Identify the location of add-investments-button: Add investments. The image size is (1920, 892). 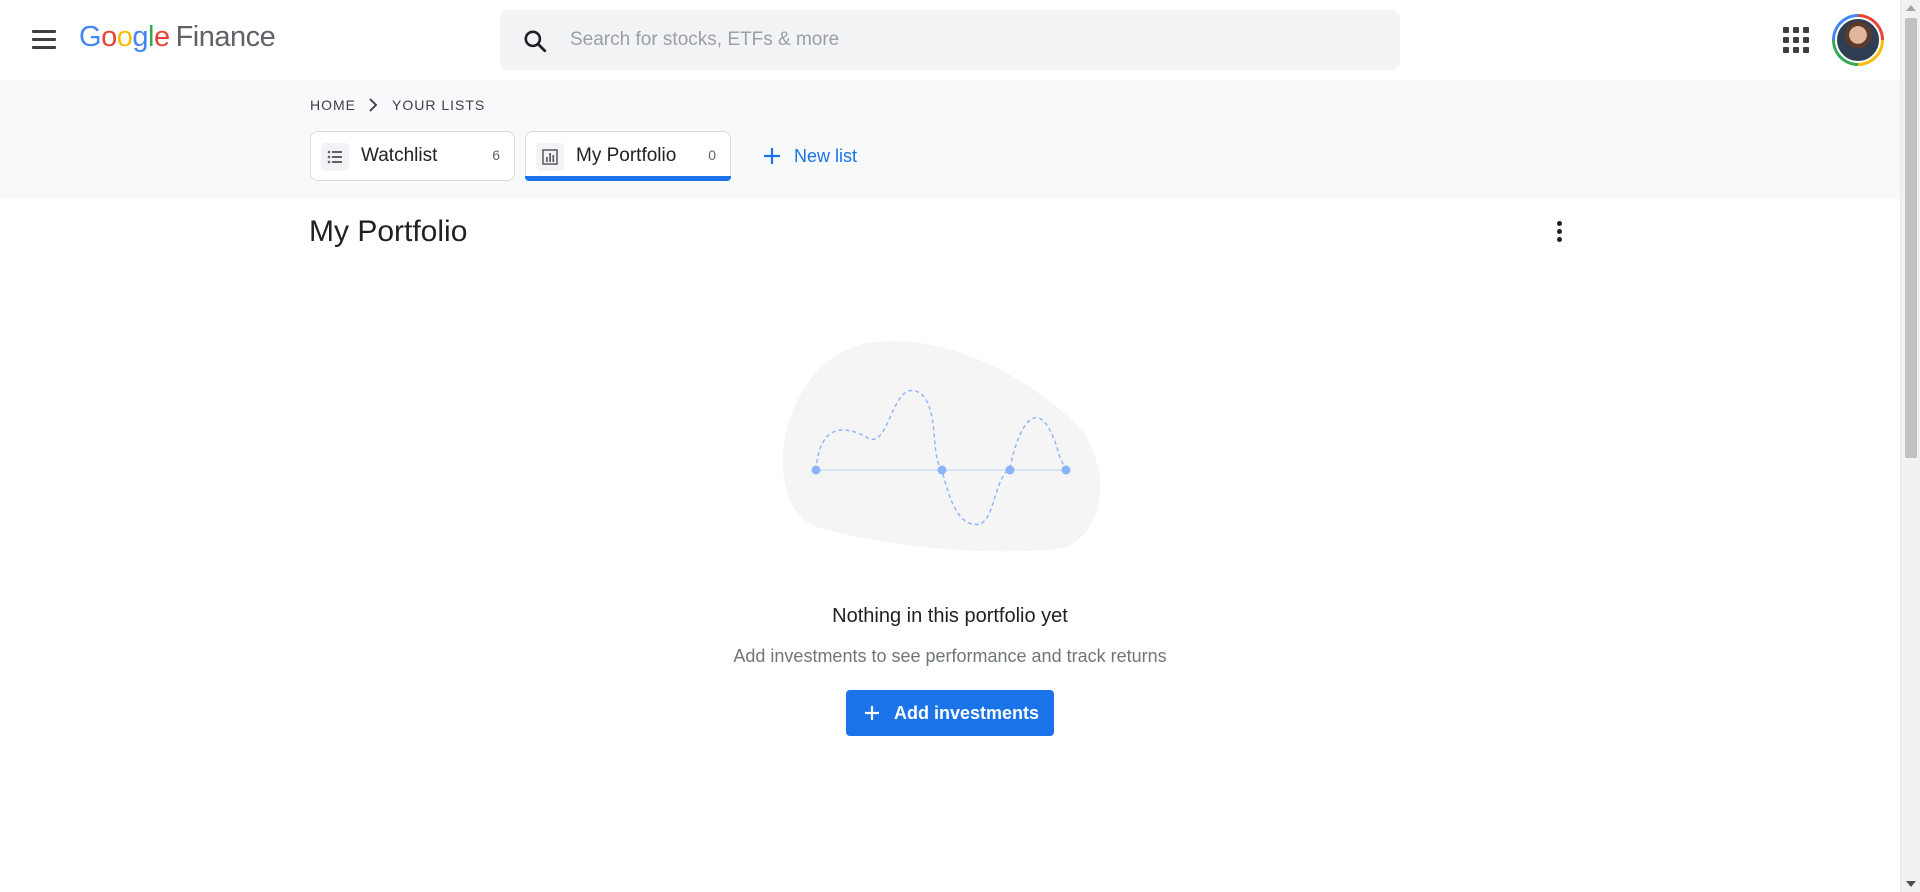
(950, 713).